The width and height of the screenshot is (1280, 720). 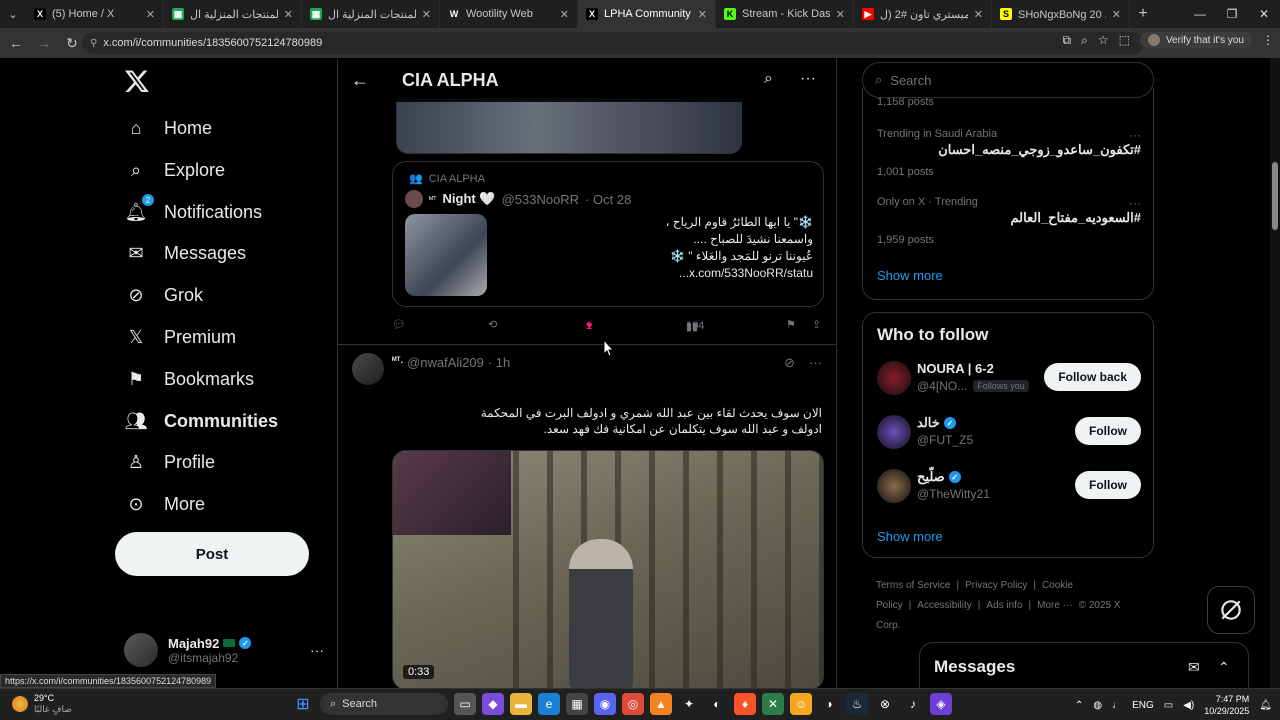 What do you see at coordinates (16, 43) in the screenshot?
I see `back-icon: ←` at bounding box center [16, 43].